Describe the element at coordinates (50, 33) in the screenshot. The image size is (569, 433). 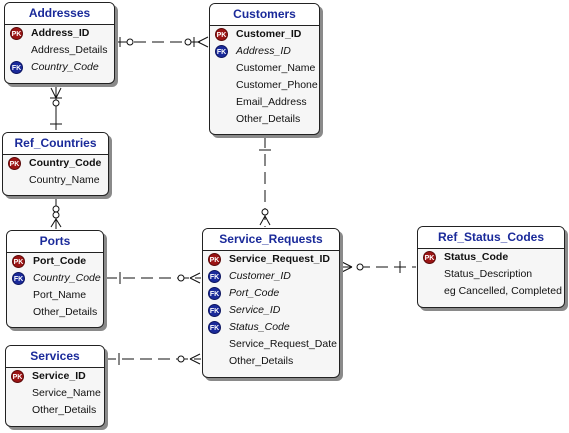
I see `pk-field: PK Address_ID` at that location.